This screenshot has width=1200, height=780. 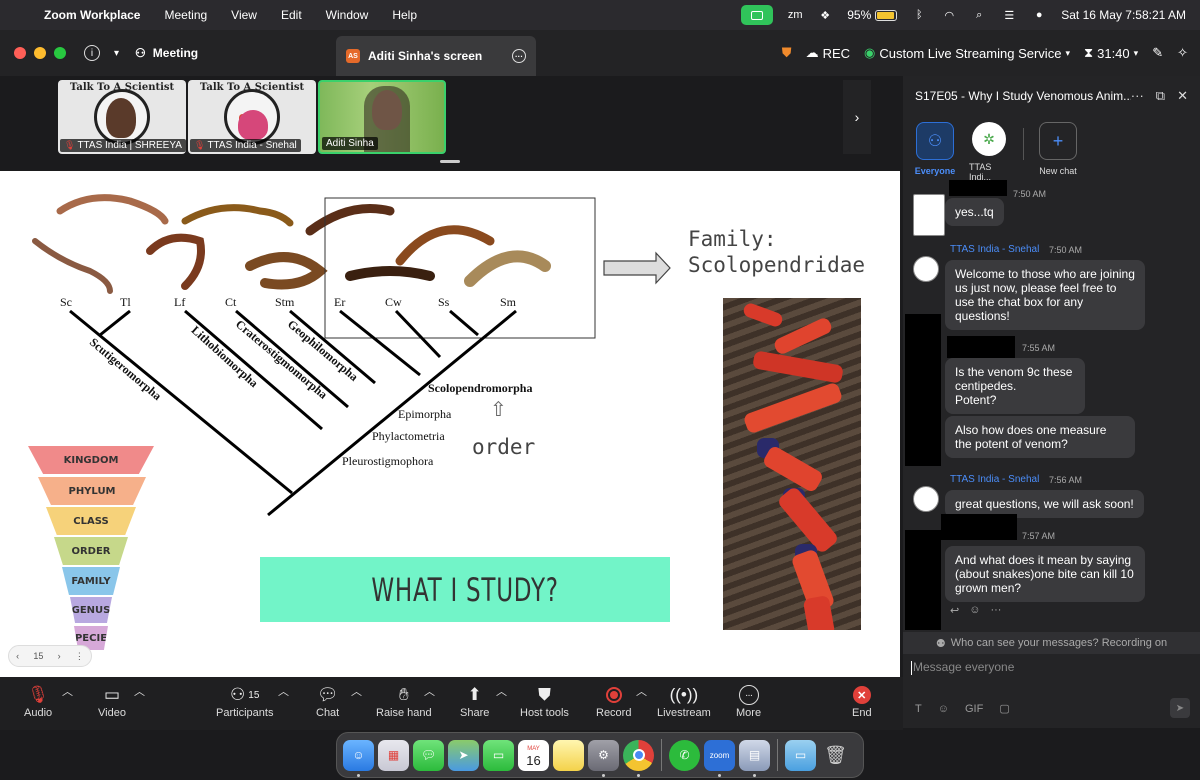 What do you see at coordinates (1182, 53) in the screenshot?
I see `ai-companion-icon: ✧` at bounding box center [1182, 53].